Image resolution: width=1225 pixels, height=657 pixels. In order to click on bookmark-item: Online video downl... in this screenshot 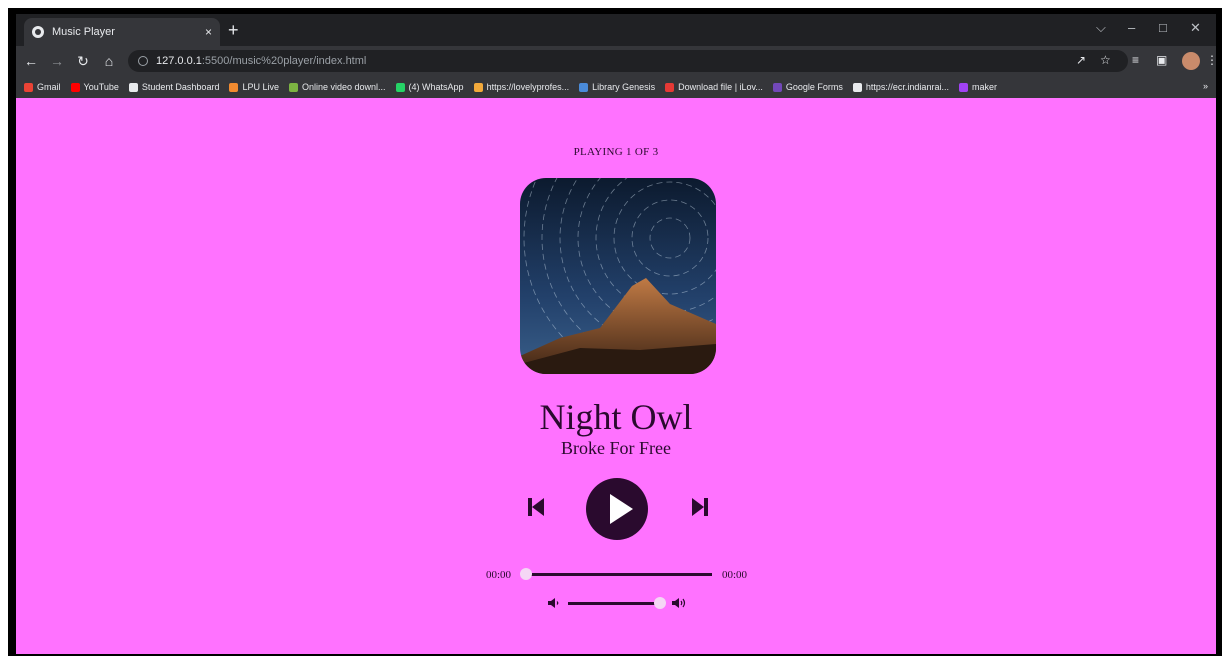, I will do `click(337, 87)`.